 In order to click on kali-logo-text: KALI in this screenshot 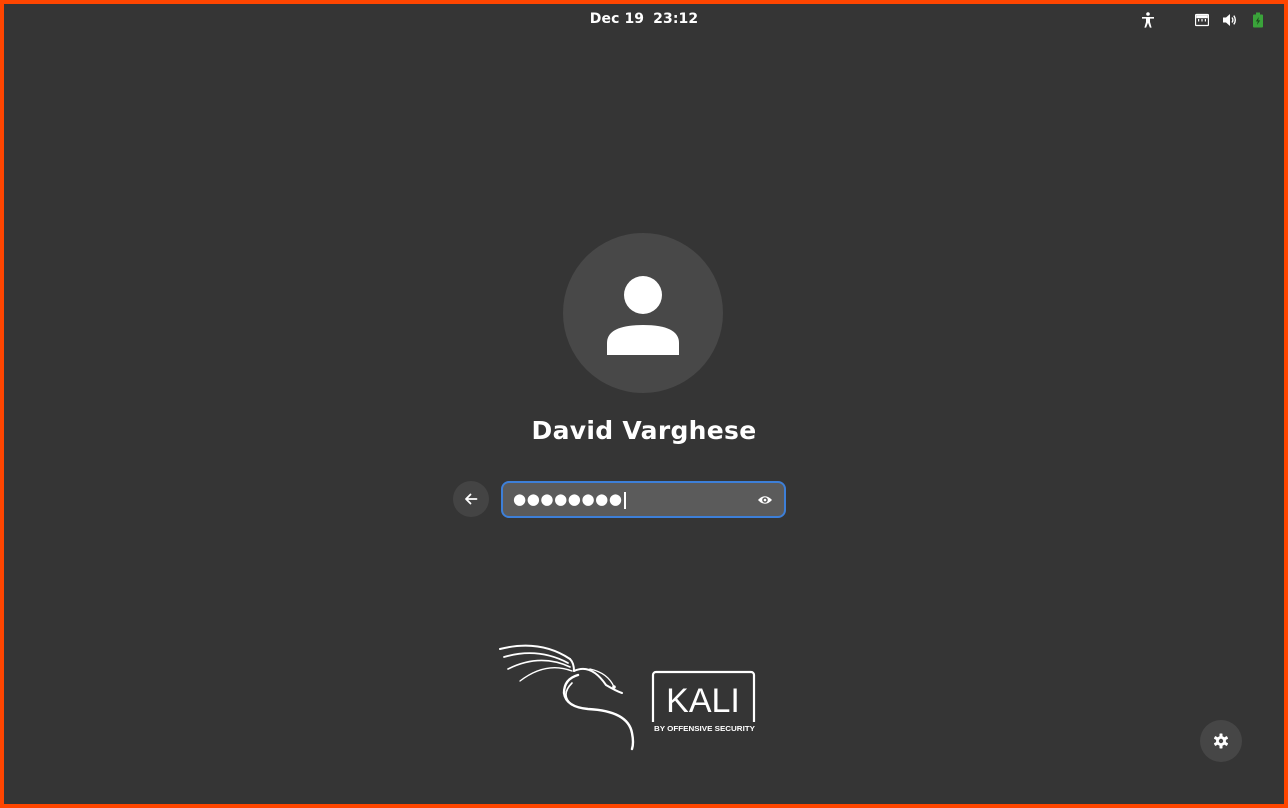, I will do `click(703, 701)`.